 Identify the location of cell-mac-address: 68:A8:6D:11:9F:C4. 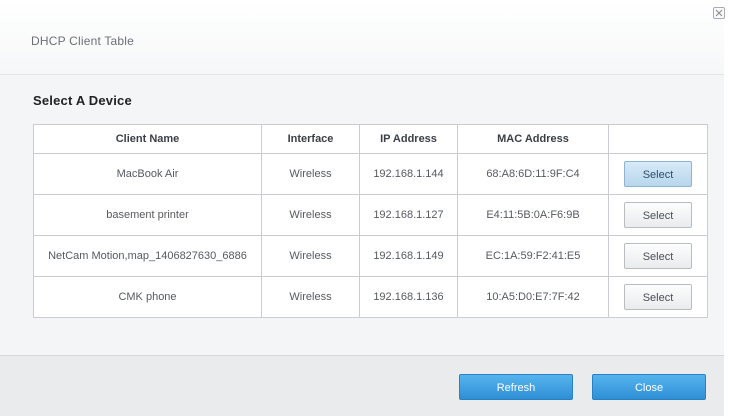
(533, 174).